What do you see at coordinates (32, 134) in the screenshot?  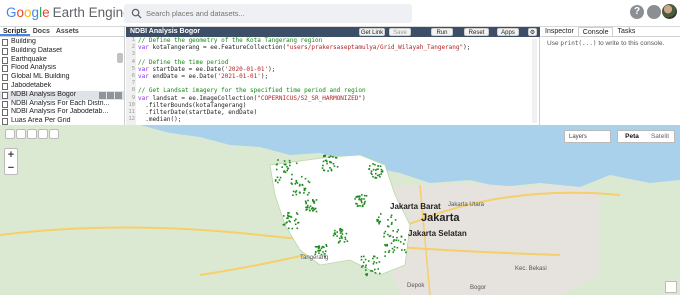 I see `line-tool-icon` at bounding box center [32, 134].